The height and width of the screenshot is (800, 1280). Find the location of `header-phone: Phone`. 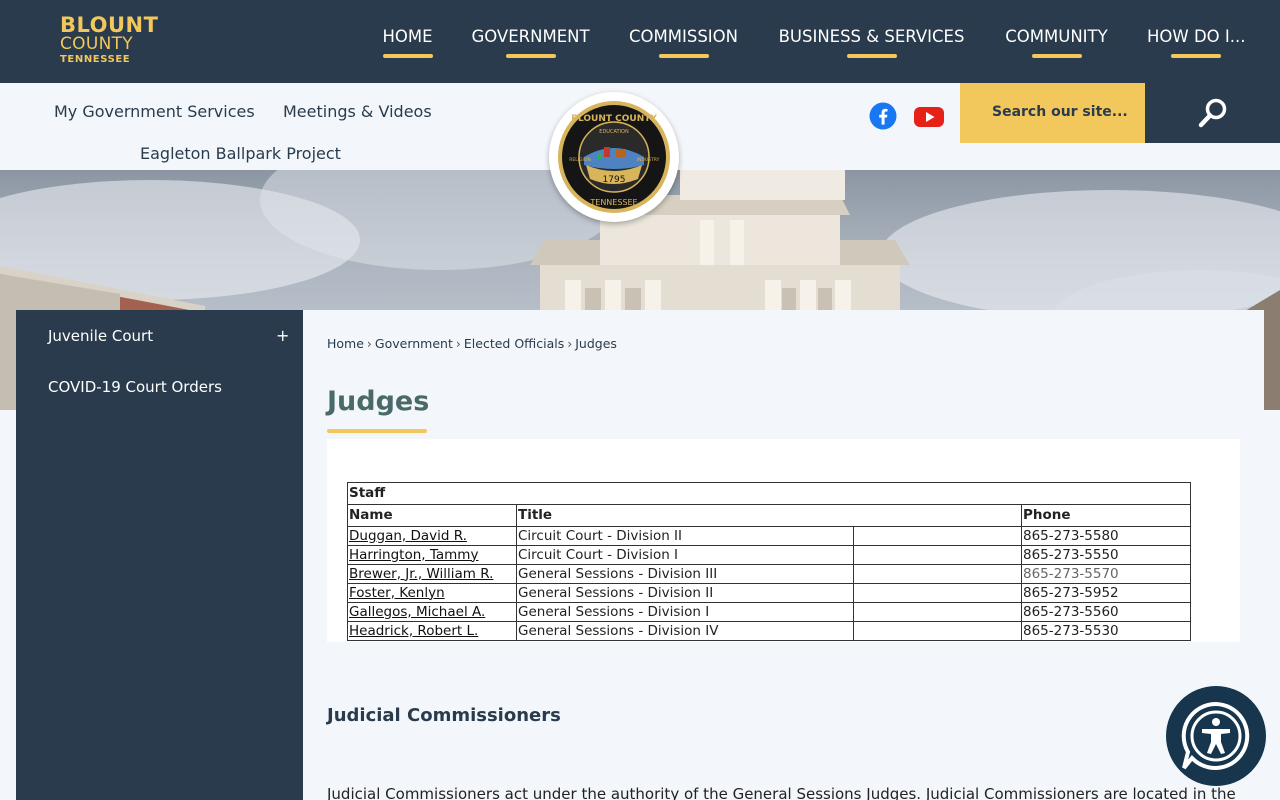

header-phone: Phone is located at coordinates (1106, 515).